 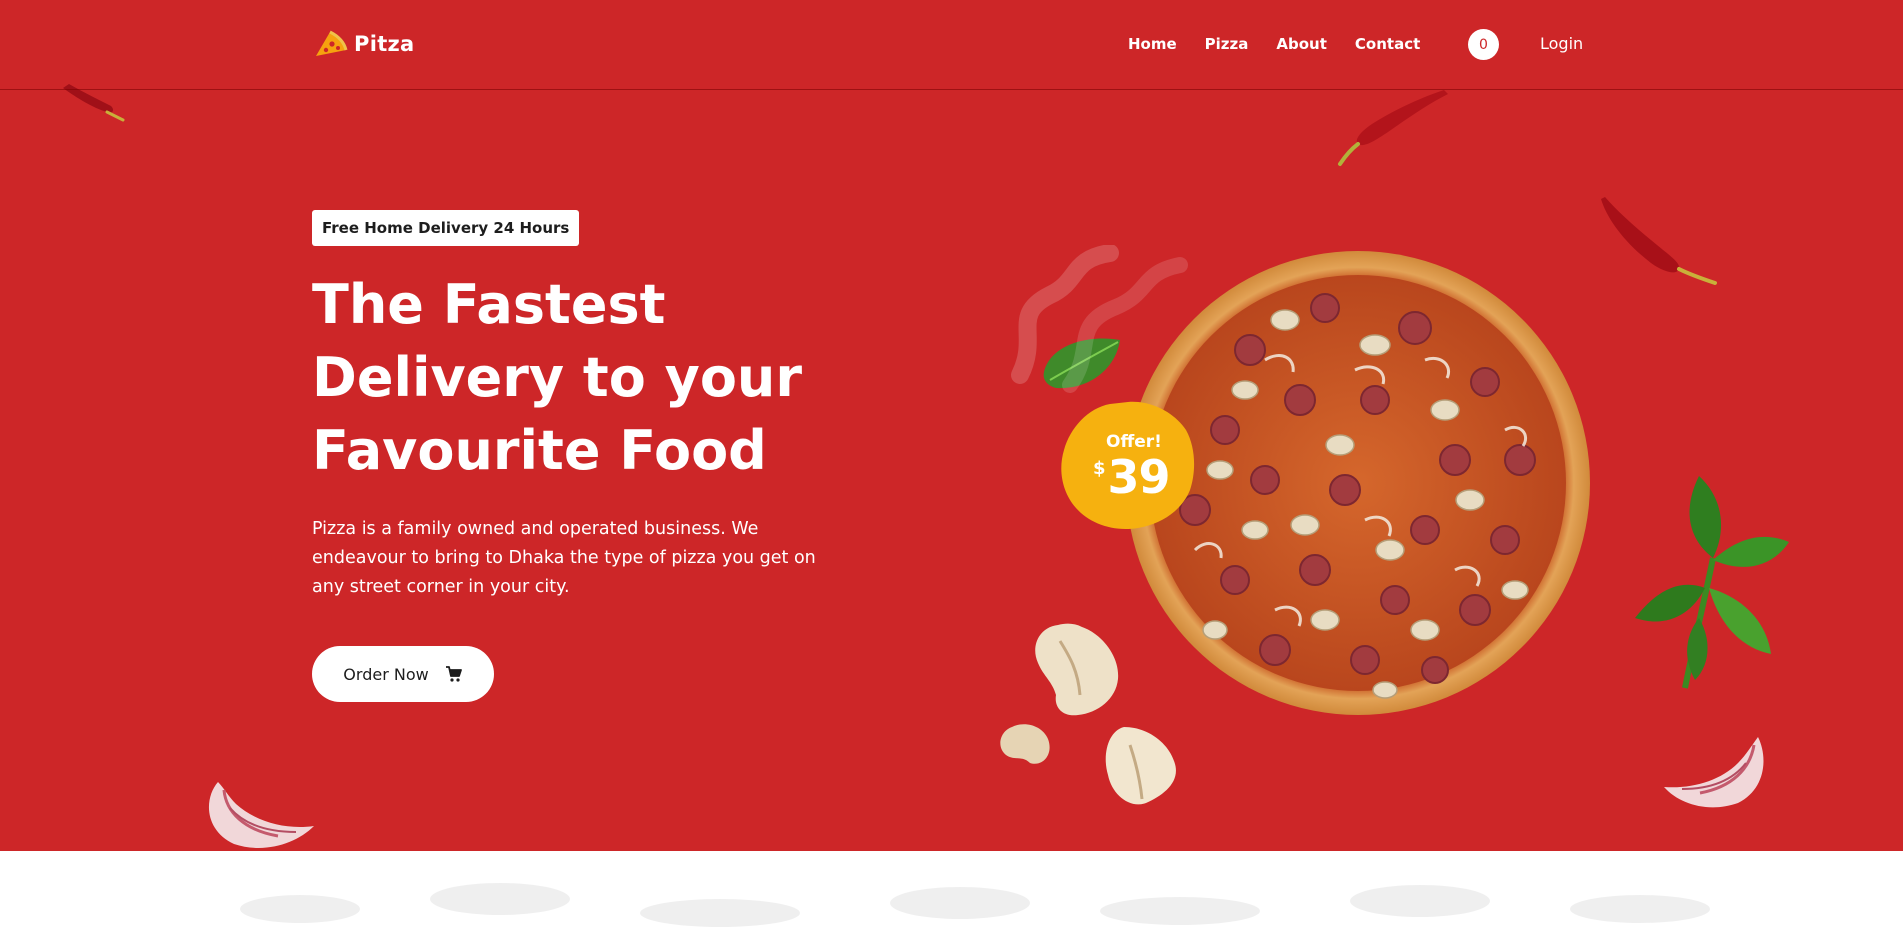 What do you see at coordinates (1714, 772) in the screenshot?
I see `garlic-clove-right-image` at bounding box center [1714, 772].